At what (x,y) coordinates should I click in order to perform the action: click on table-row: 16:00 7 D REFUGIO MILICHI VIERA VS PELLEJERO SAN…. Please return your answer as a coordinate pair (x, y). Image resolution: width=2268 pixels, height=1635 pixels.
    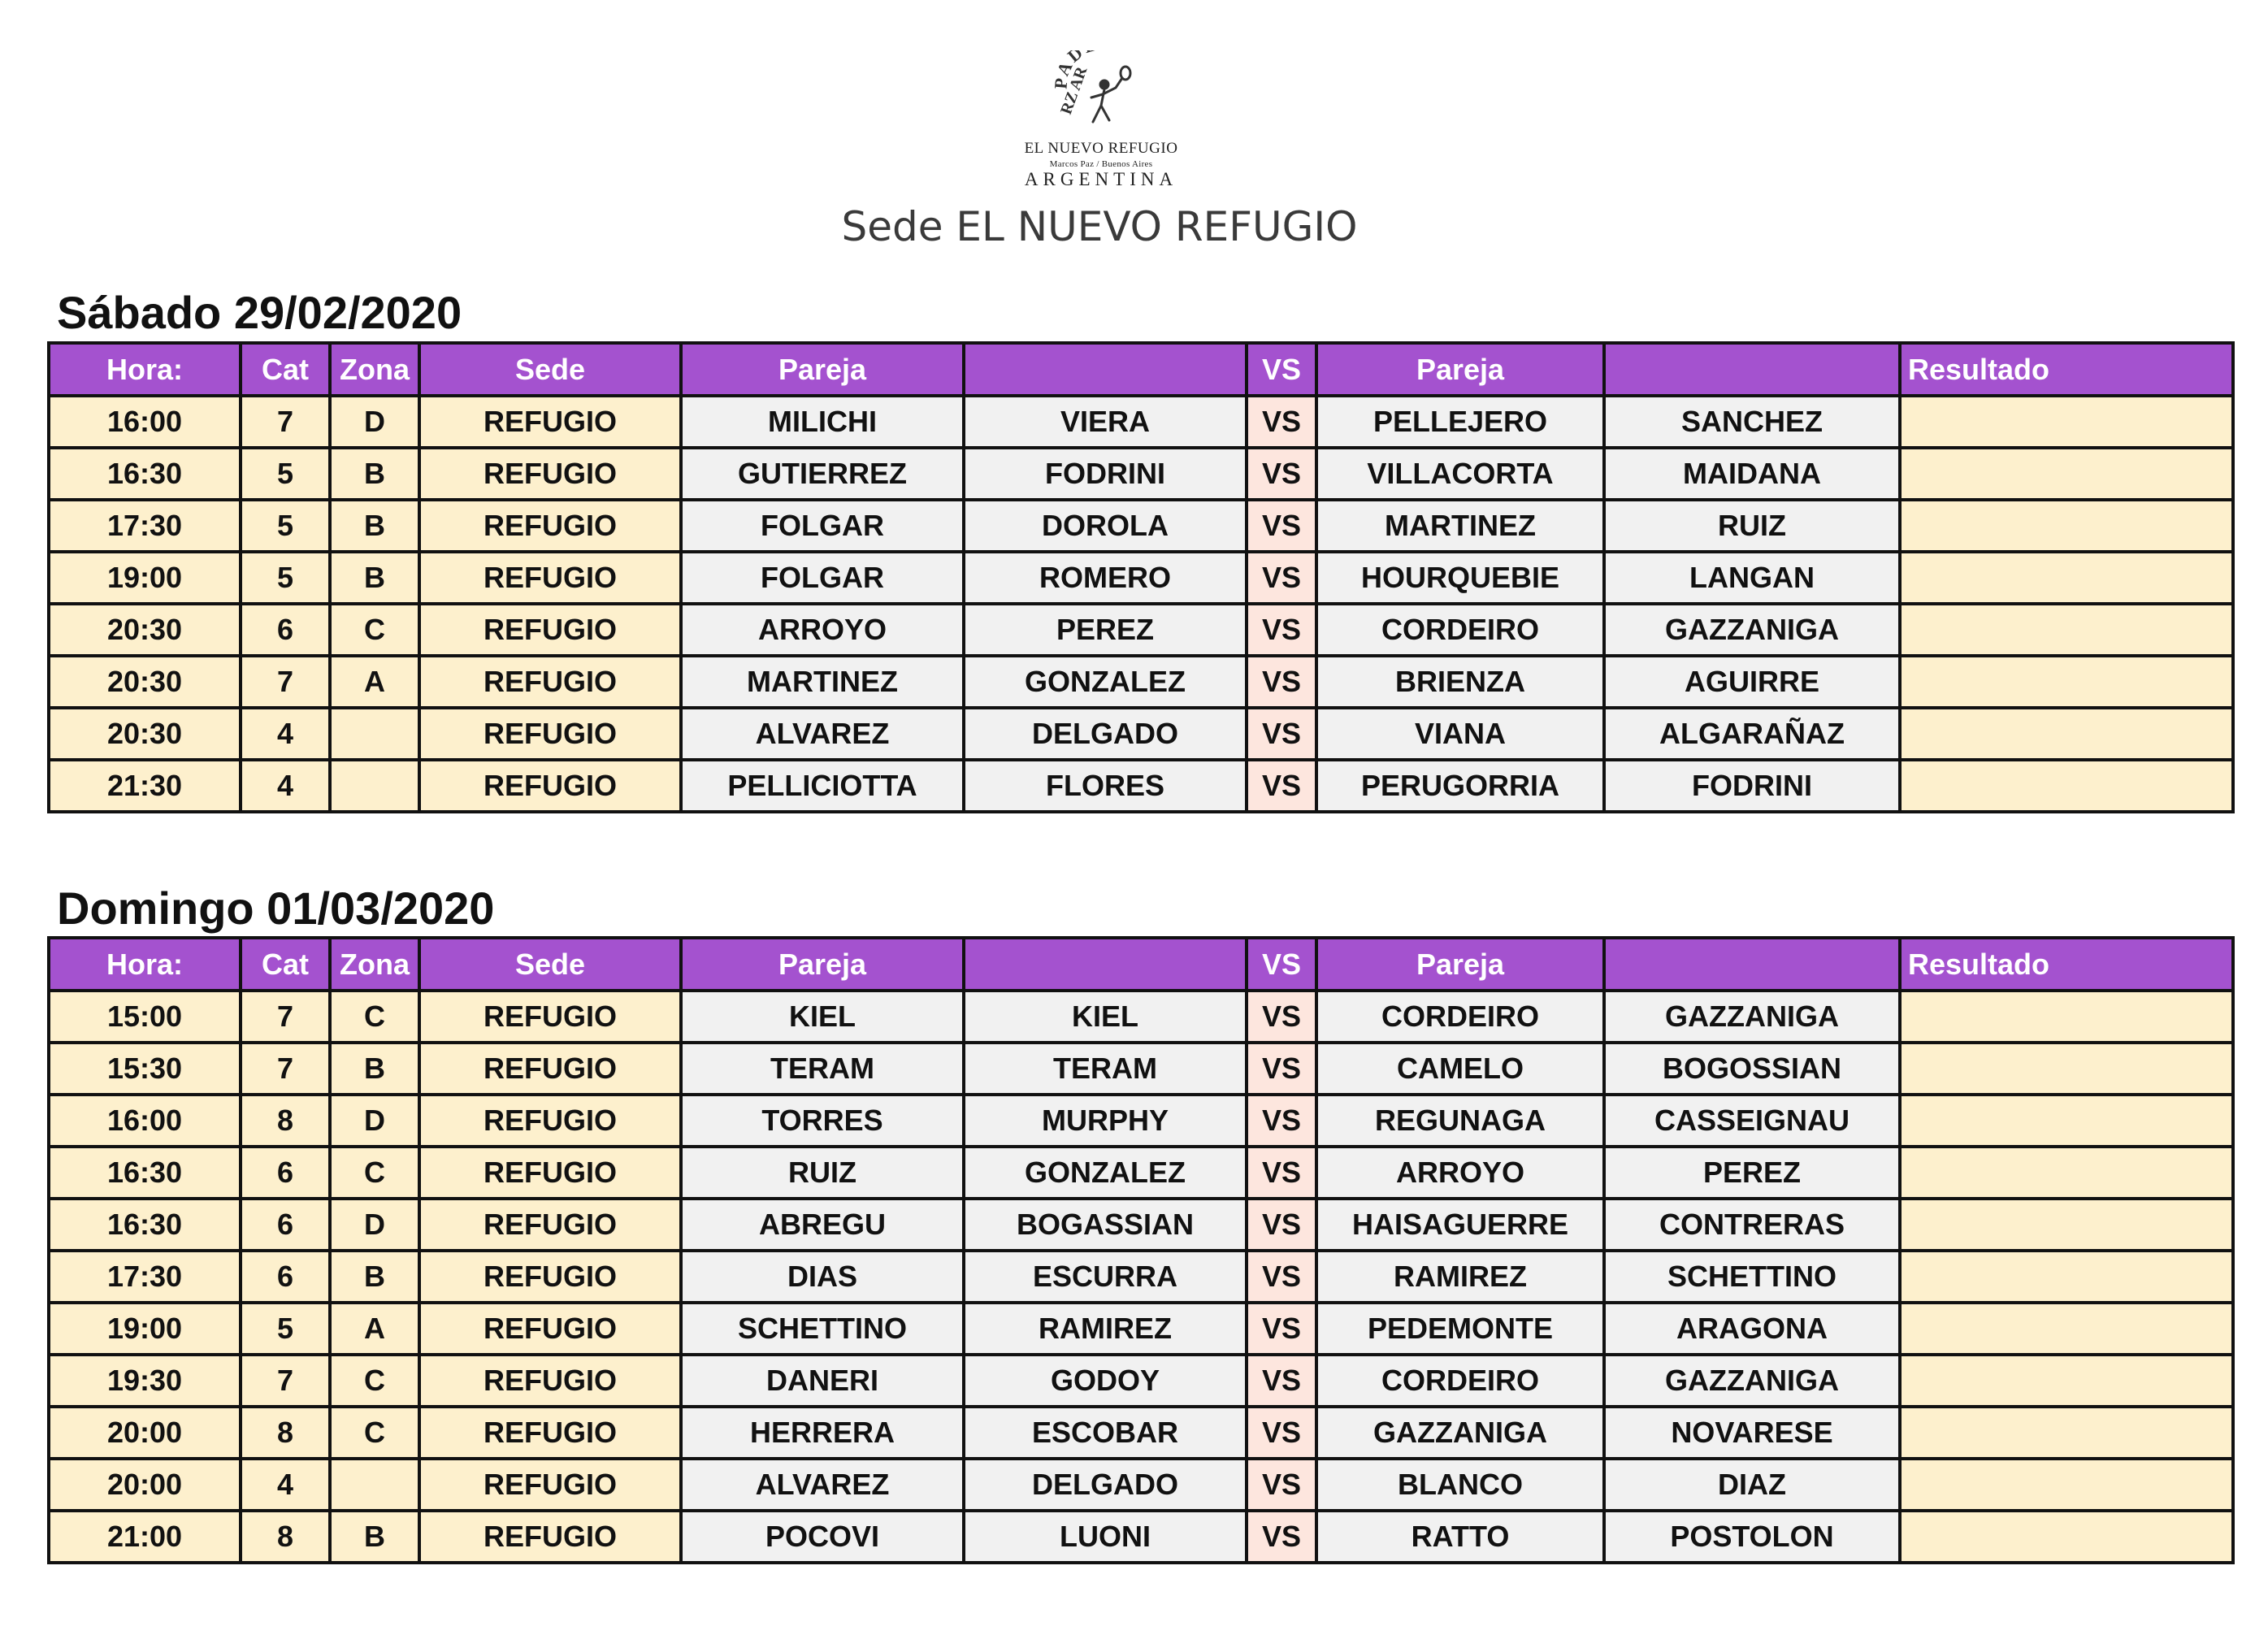
    Looking at the image, I should click on (1141, 421).